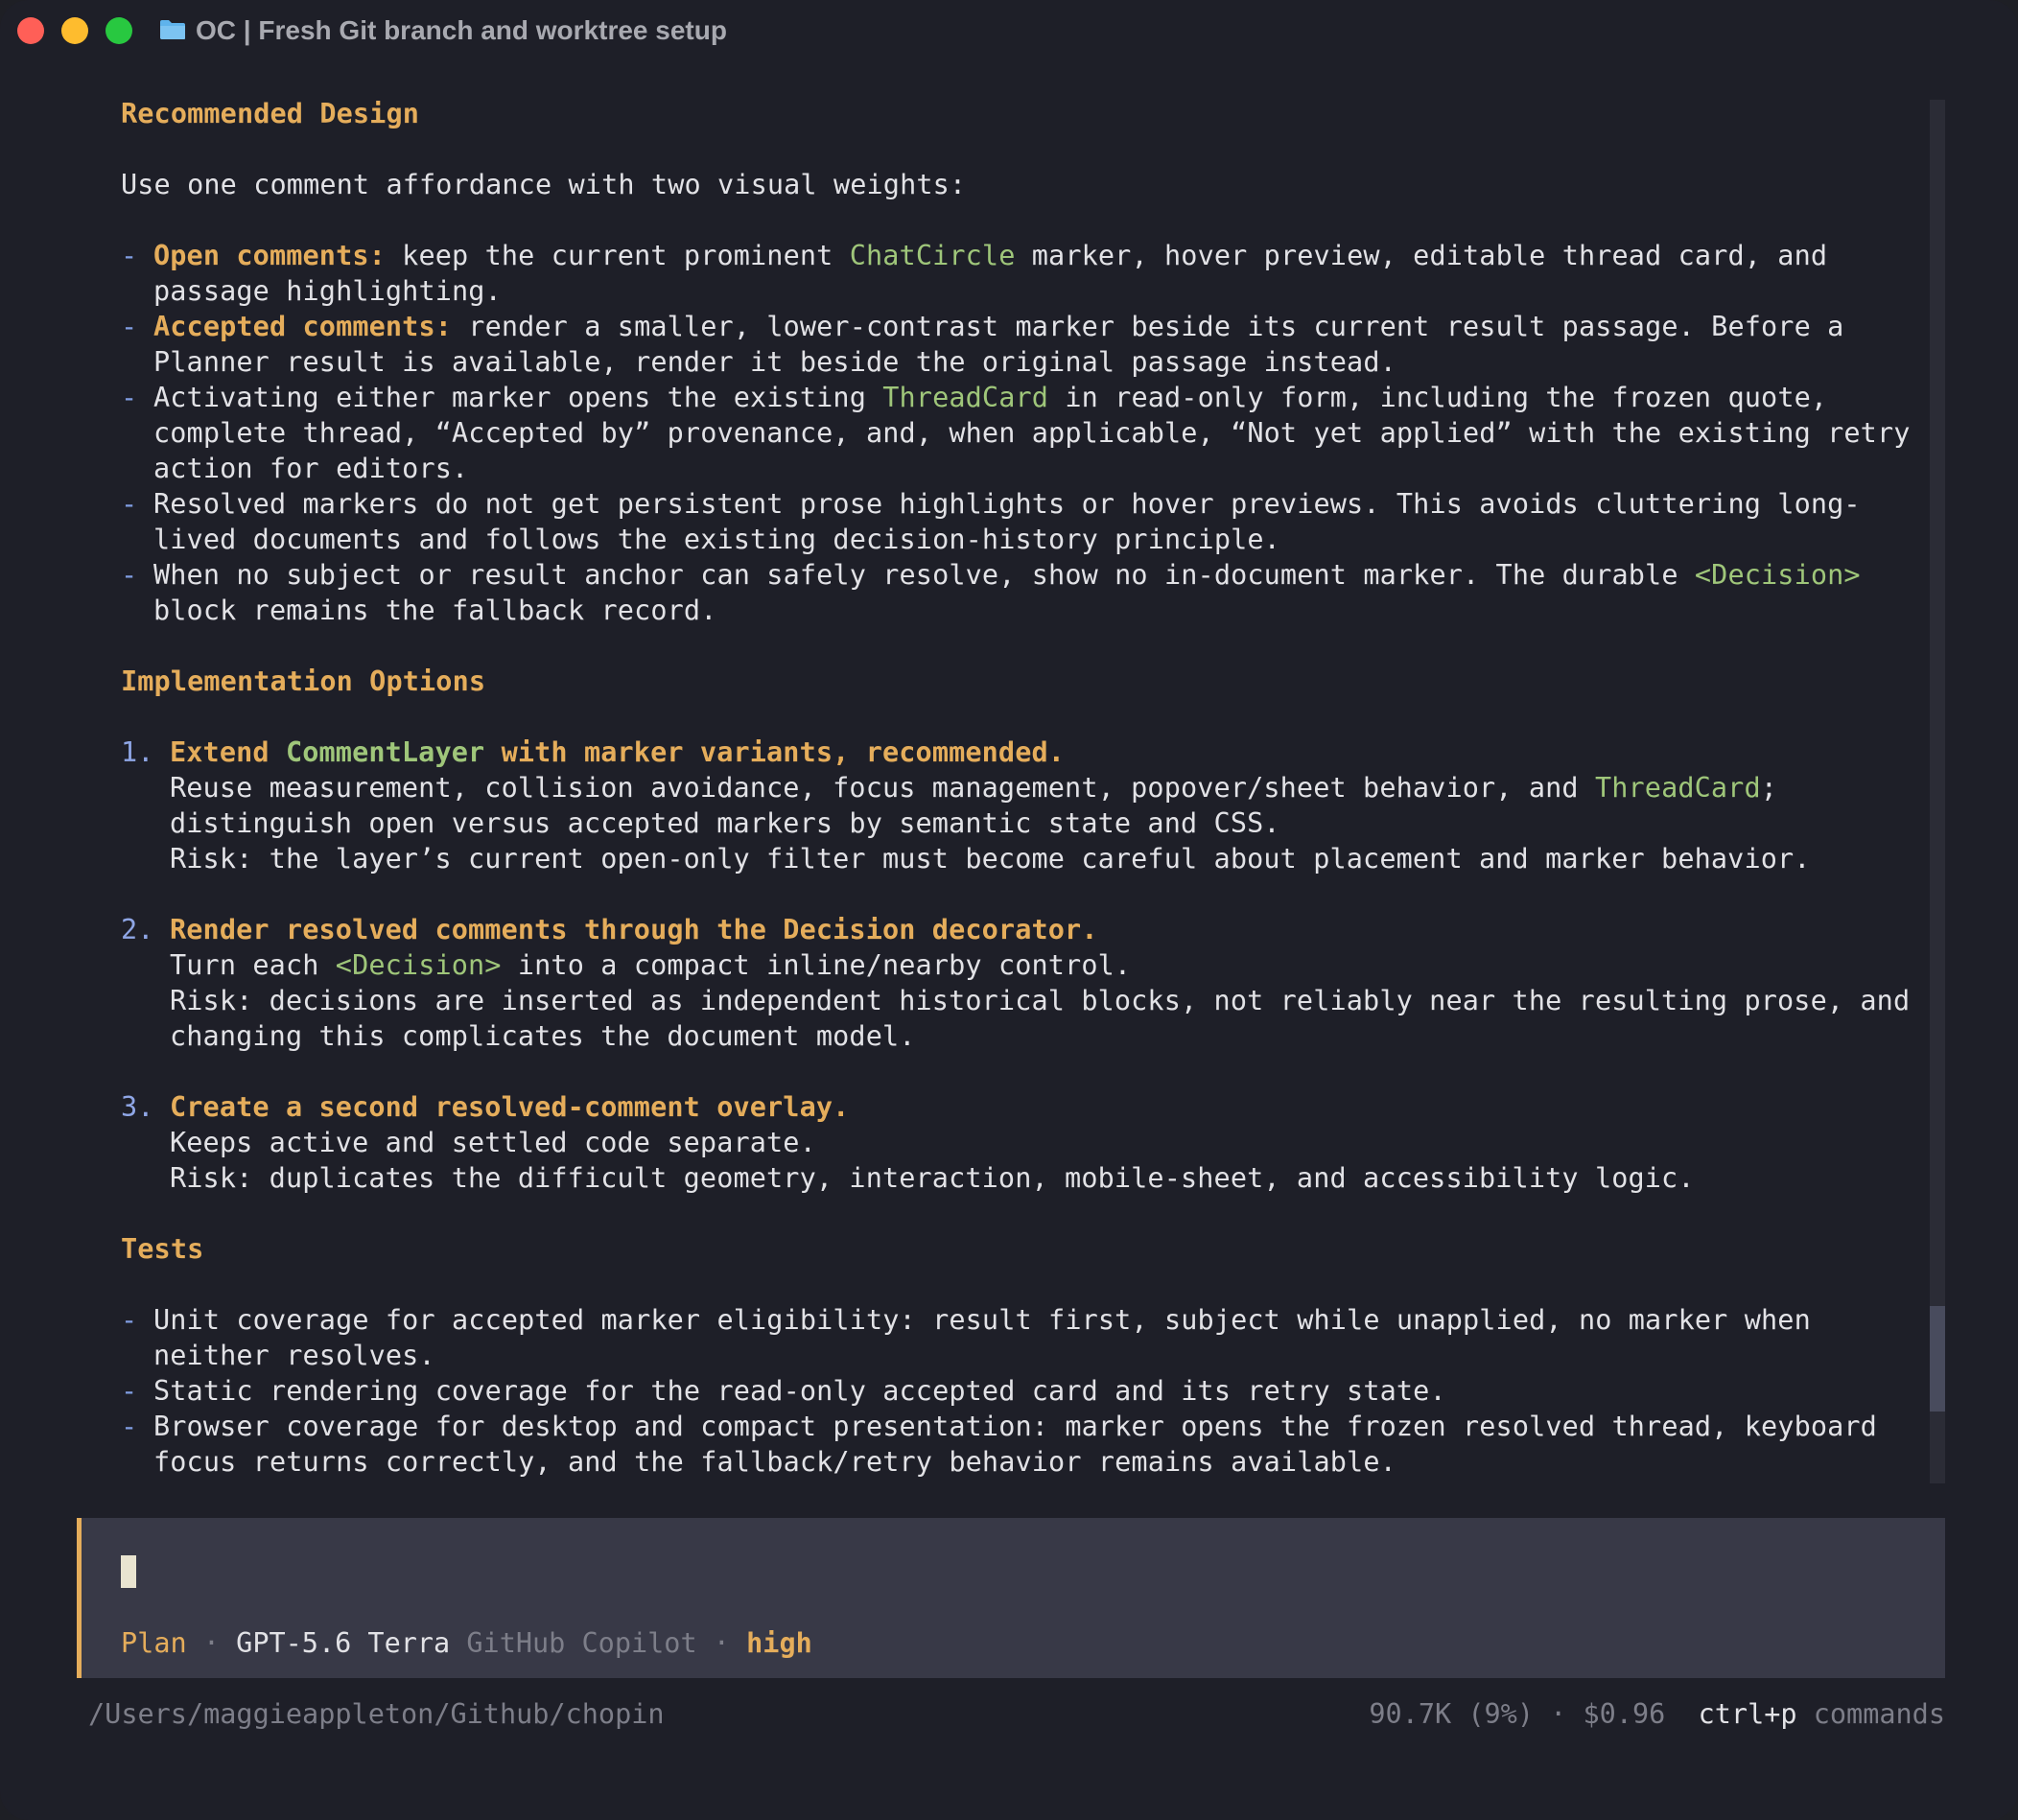 The height and width of the screenshot is (1820, 2018). What do you see at coordinates (779, 1643) in the screenshot?
I see `effort-level: high` at bounding box center [779, 1643].